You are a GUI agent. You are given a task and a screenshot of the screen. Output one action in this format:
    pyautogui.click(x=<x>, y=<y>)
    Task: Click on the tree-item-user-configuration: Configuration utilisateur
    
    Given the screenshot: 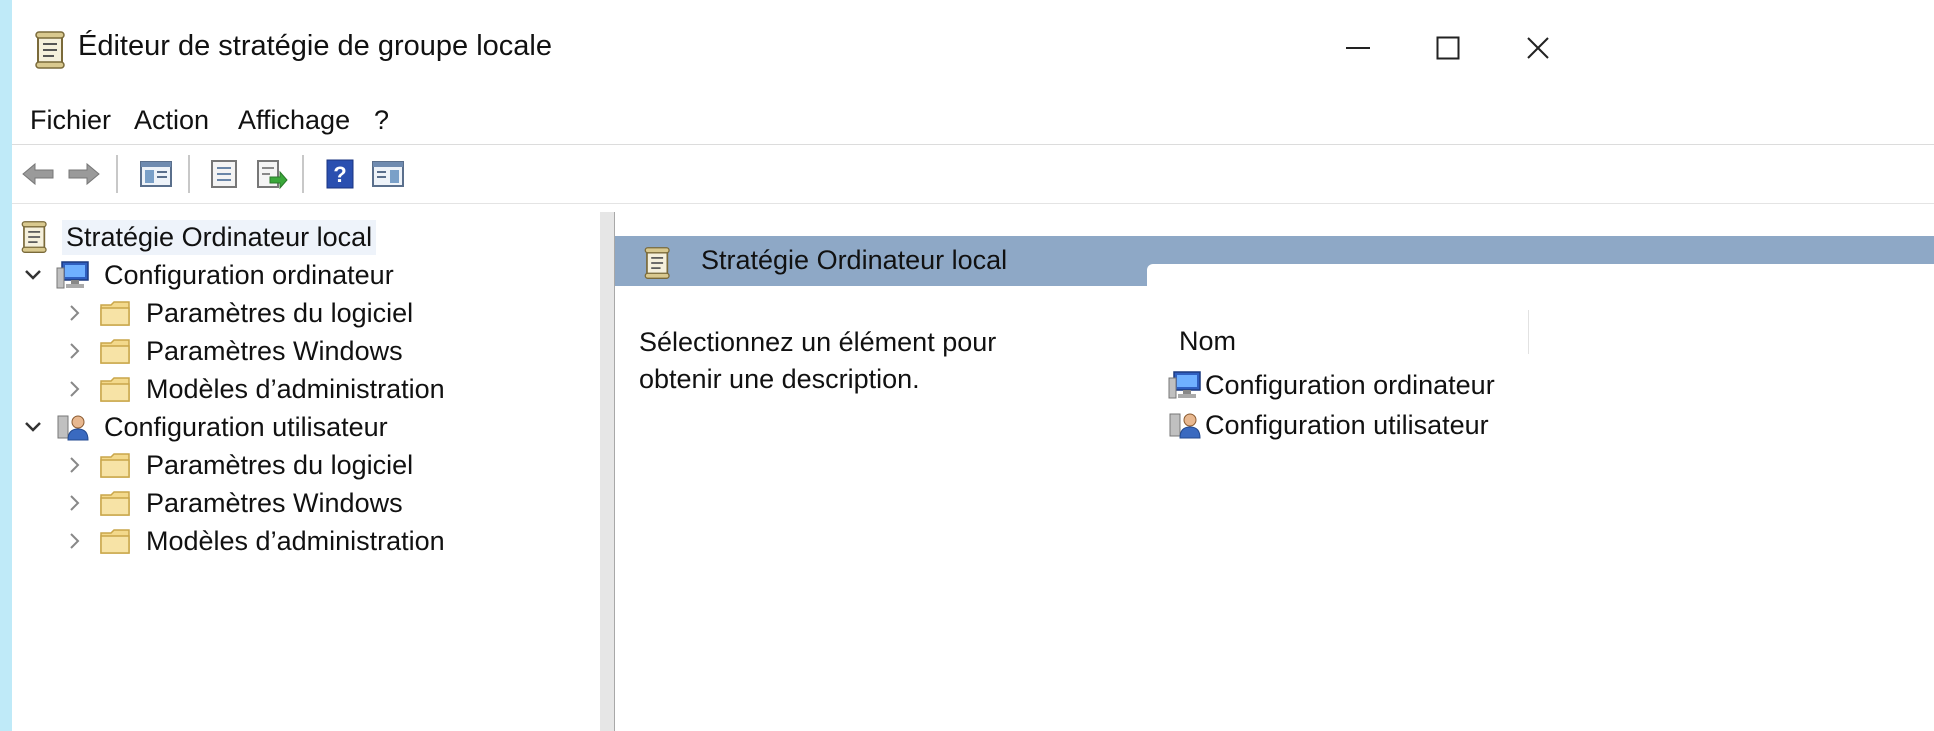 What is the action you would take?
    pyautogui.click(x=206, y=427)
    